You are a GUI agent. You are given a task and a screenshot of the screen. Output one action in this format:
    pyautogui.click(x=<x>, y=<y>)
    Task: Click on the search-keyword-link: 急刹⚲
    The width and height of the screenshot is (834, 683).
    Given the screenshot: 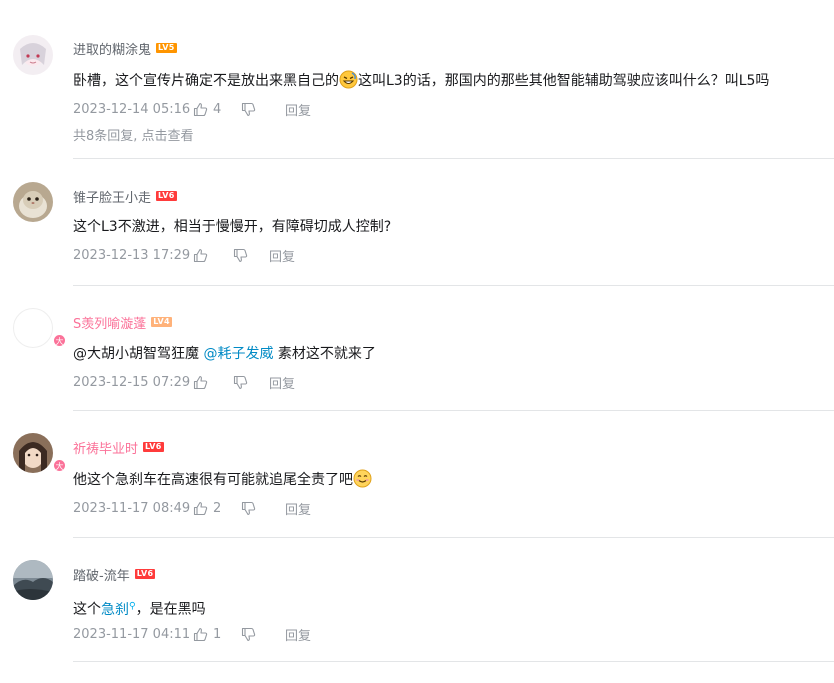 What is the action you would take?
    pyautogui.click(x=118, y=609)
    